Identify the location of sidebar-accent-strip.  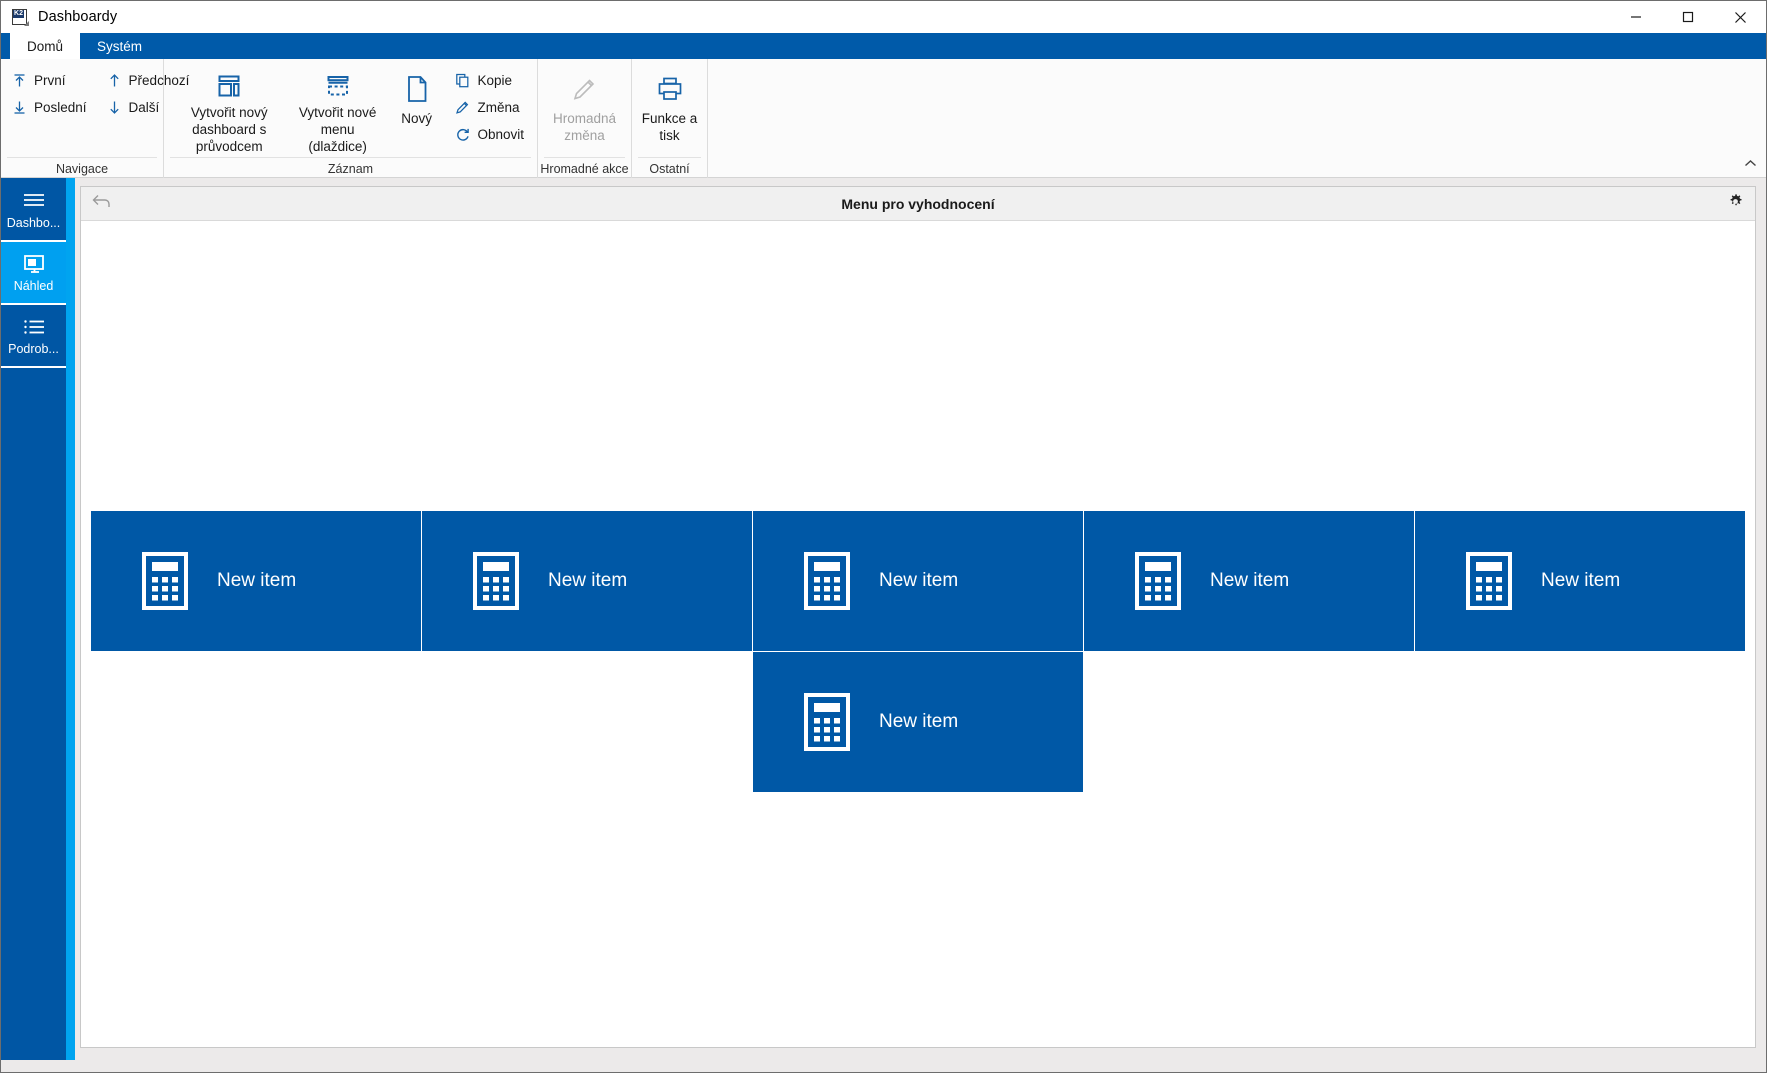
(70, 619).